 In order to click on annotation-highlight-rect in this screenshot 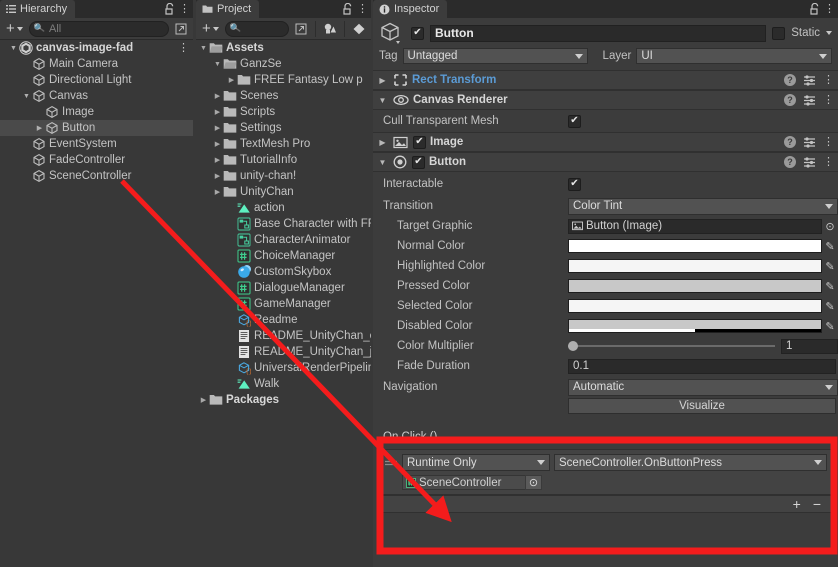, I will do `click(607, 495)`.